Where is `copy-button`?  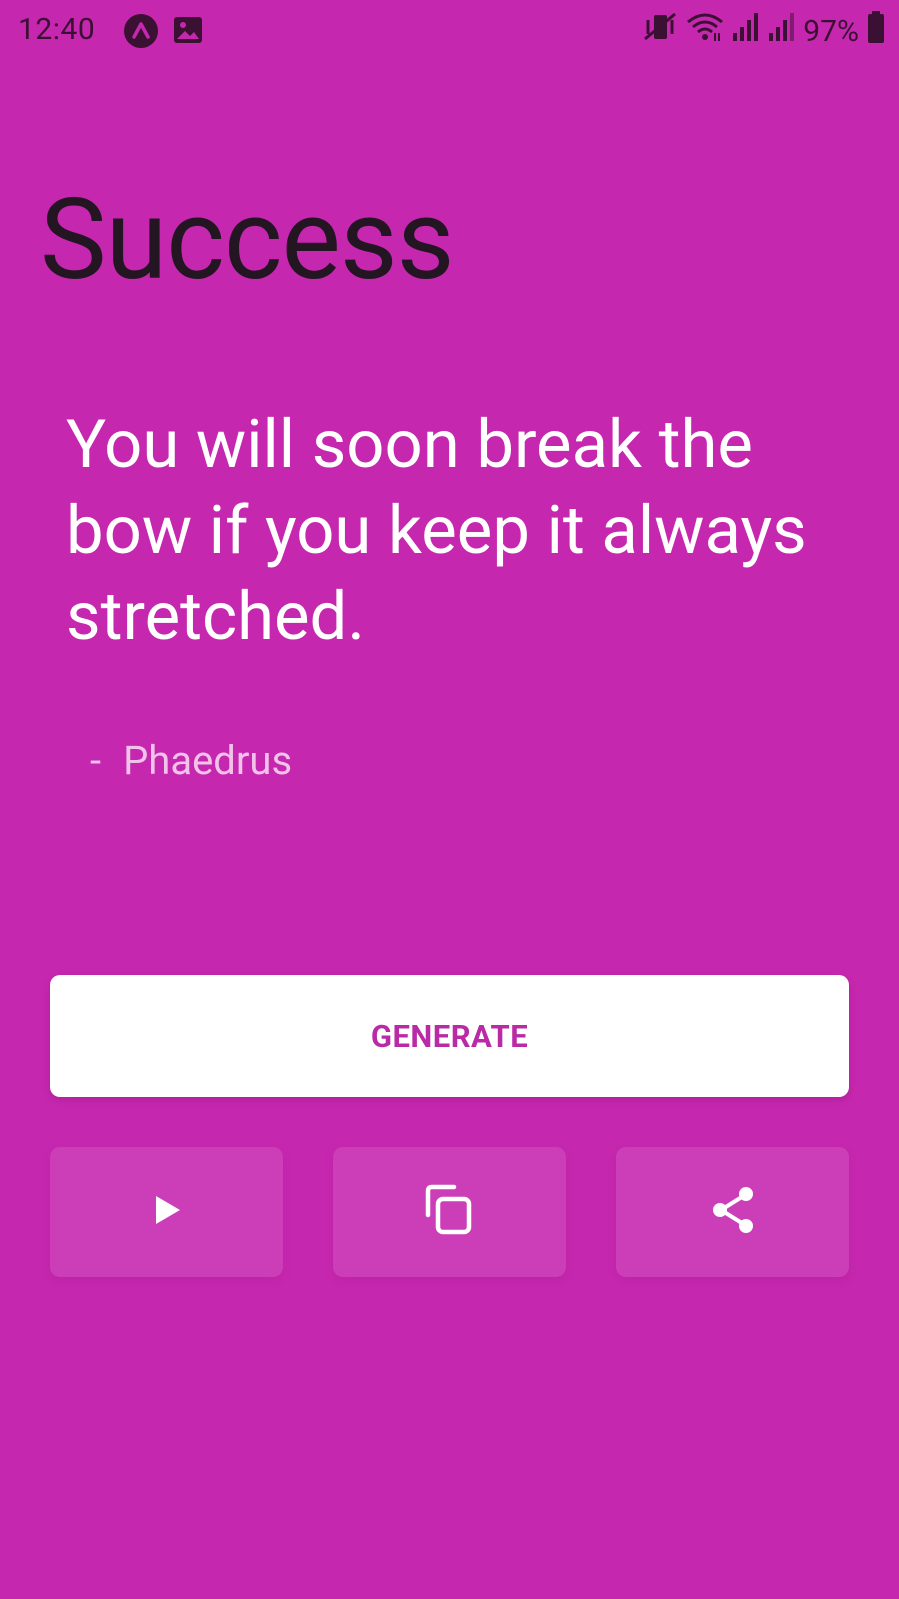 copy-button is located at coordinates (449, 1212).